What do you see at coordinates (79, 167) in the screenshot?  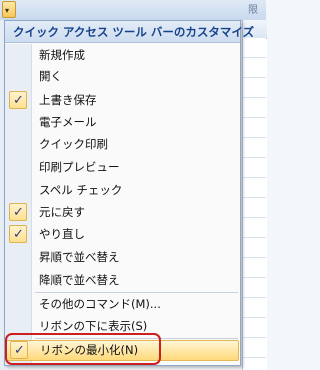 I see `menu-item-label: 印刷プレビュー` at bounding box center [79, 167].